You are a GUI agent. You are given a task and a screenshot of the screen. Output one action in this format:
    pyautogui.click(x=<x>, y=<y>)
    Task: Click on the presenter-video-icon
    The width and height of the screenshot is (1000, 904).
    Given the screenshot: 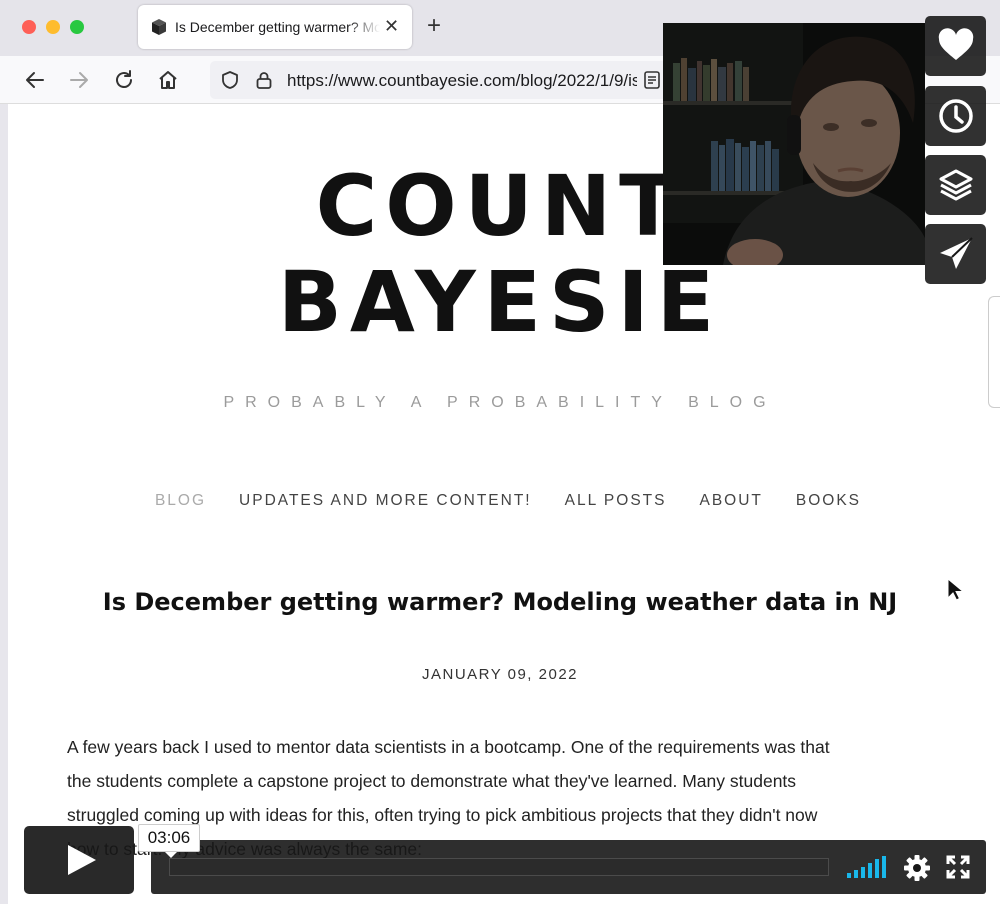 What is the action you would take?
    pyautogui.click(x=794, y=144)
    